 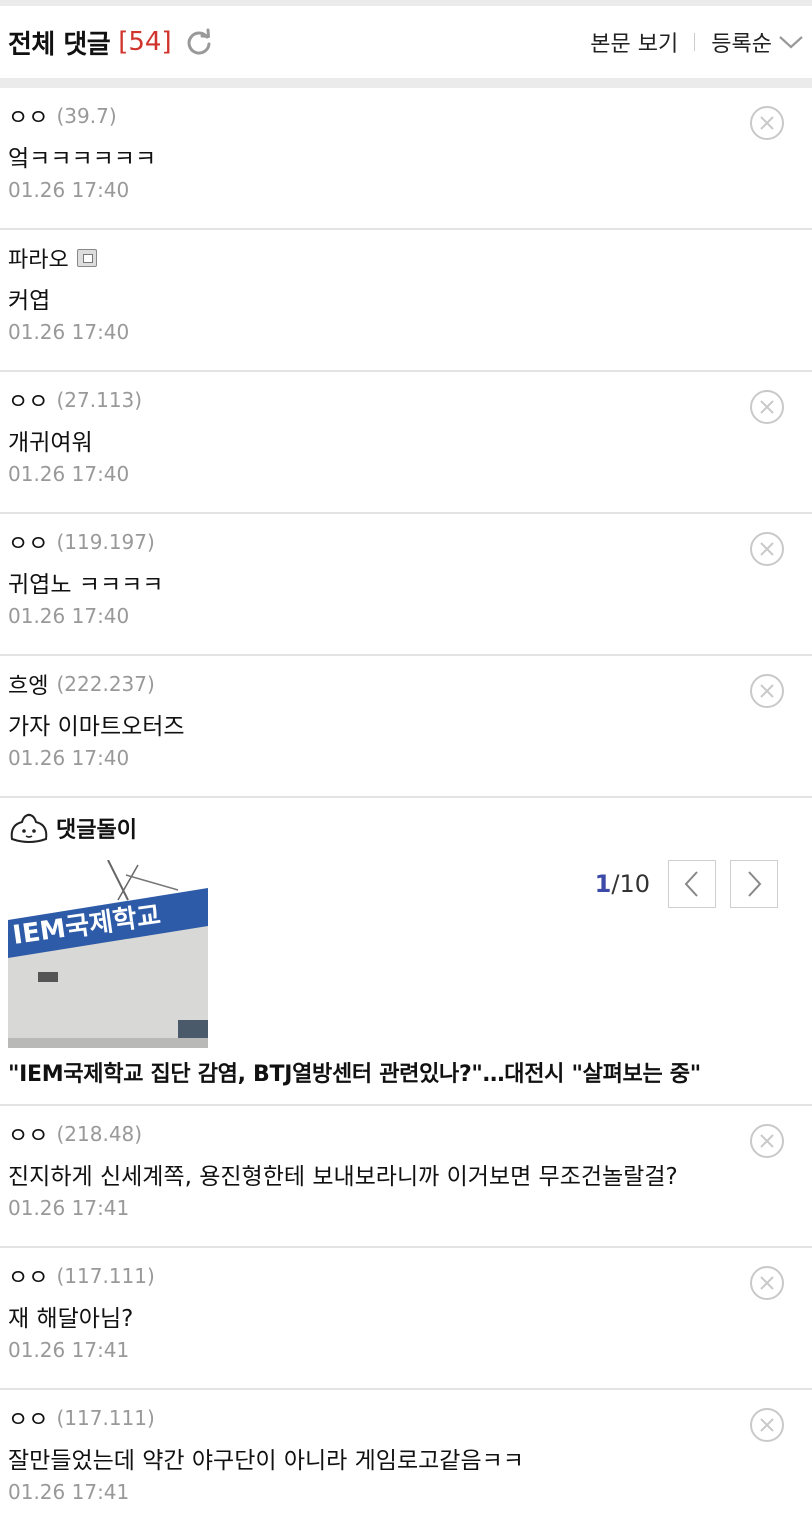 What do you see at coordinates (59, 44) in the screenshot?
I see `comments-title: 전체 댓글` at bounding box center [59, 44].